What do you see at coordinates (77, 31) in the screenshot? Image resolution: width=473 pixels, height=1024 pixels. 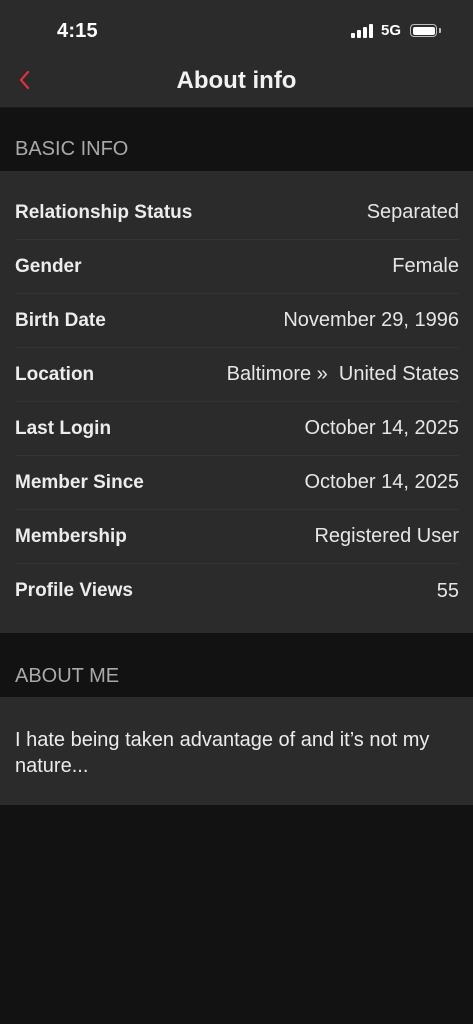 I see `status-time: 4:15` at bounding box center [77, 31].